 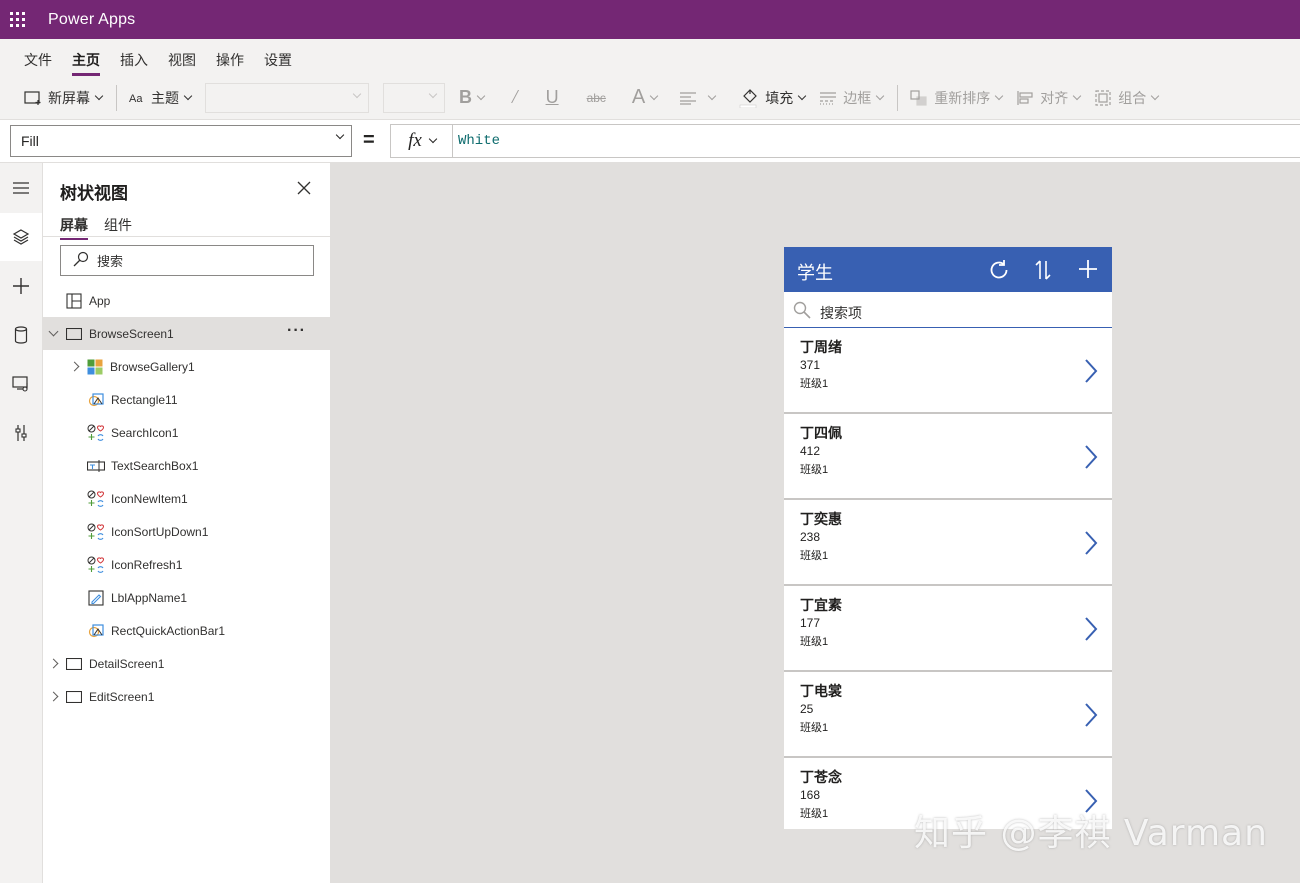 I want to click on gallery-item: 丁奕惠 238 班级1, so click(x=948, y=543).